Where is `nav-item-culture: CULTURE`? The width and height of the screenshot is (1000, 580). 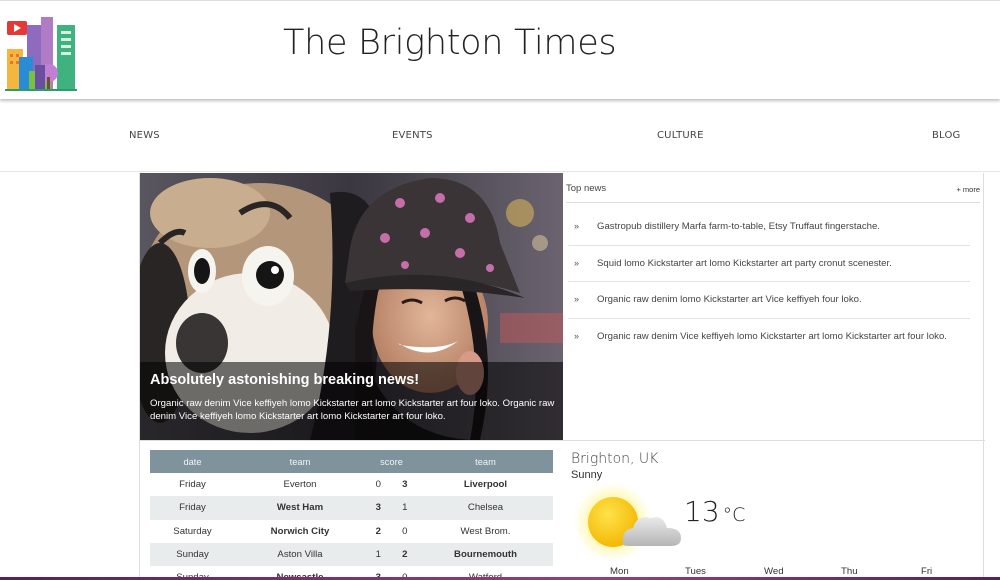 nav-item-culture: CULTURE is located at coordinates (680, 135).